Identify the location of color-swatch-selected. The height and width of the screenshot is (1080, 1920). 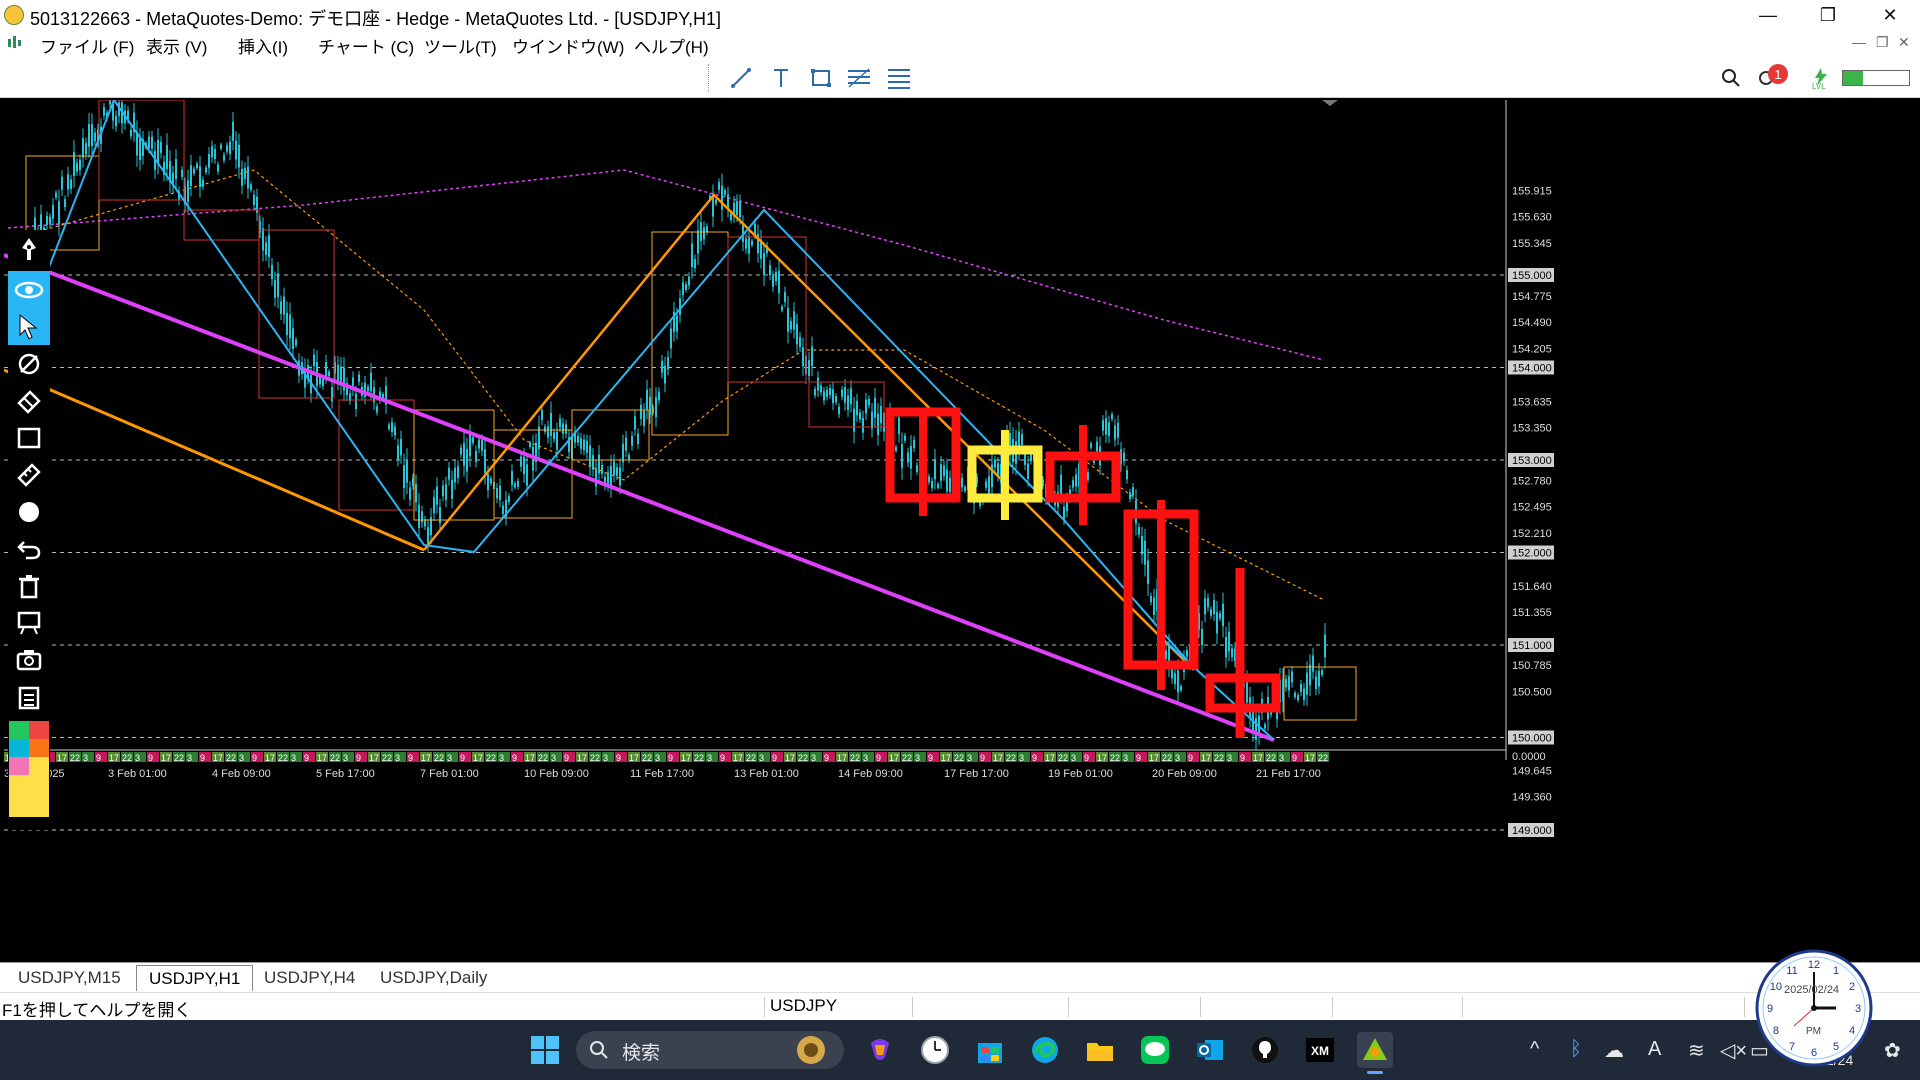
(29, 796).